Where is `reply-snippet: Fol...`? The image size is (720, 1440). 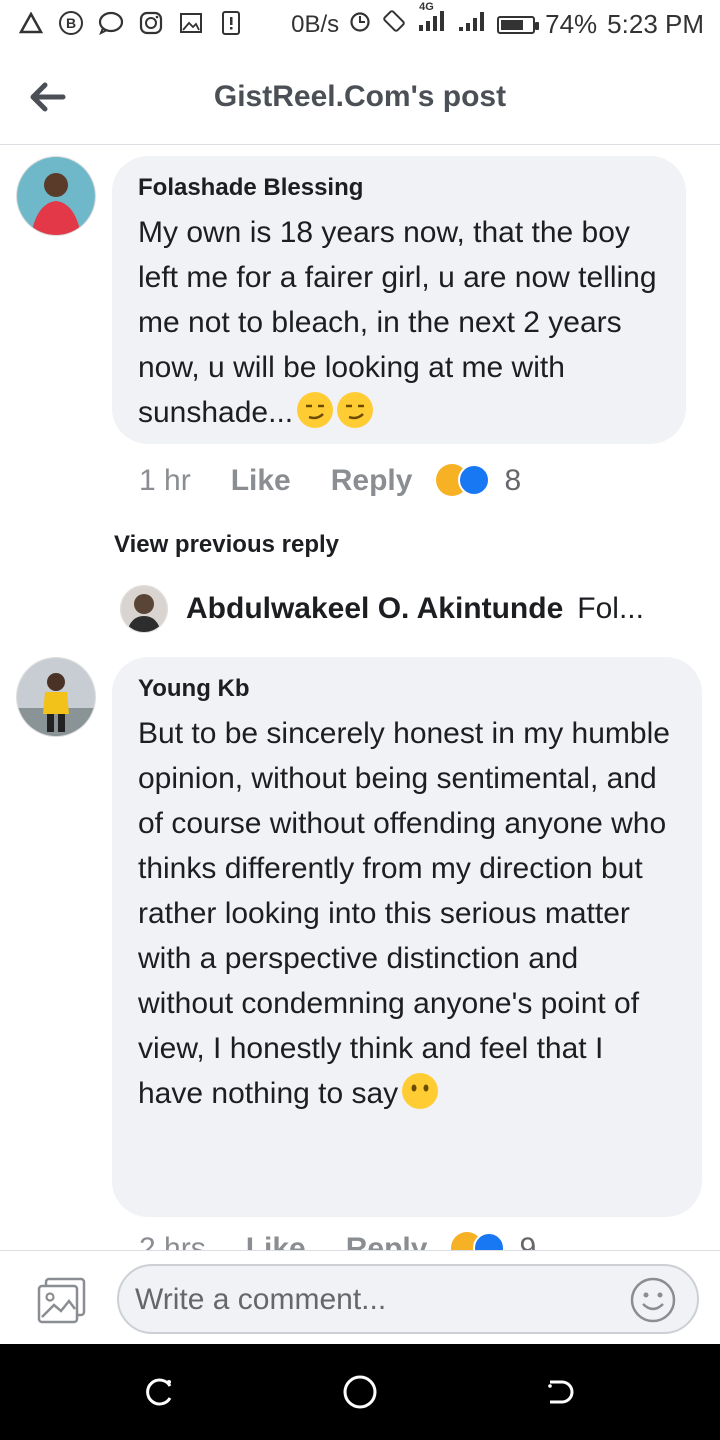 reply-snippet: Fol... is located at coordinates (610, 608).